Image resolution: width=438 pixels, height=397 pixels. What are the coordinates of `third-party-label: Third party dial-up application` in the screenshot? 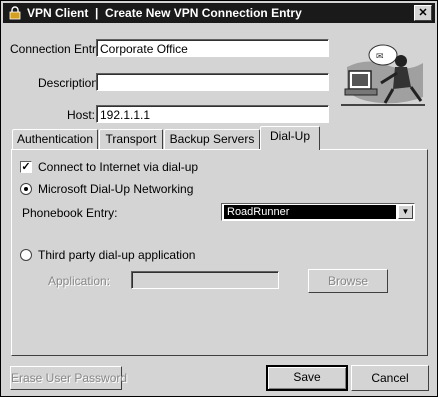 It's located at (117, 255).